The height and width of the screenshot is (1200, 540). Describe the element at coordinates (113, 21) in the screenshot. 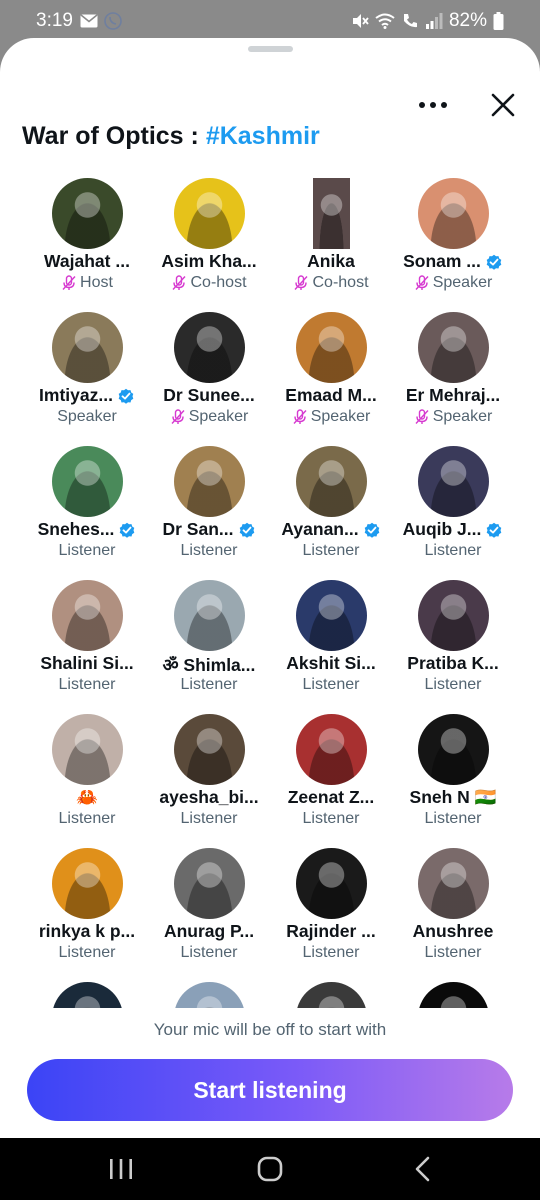

I see `phone-app-icon` at that location.